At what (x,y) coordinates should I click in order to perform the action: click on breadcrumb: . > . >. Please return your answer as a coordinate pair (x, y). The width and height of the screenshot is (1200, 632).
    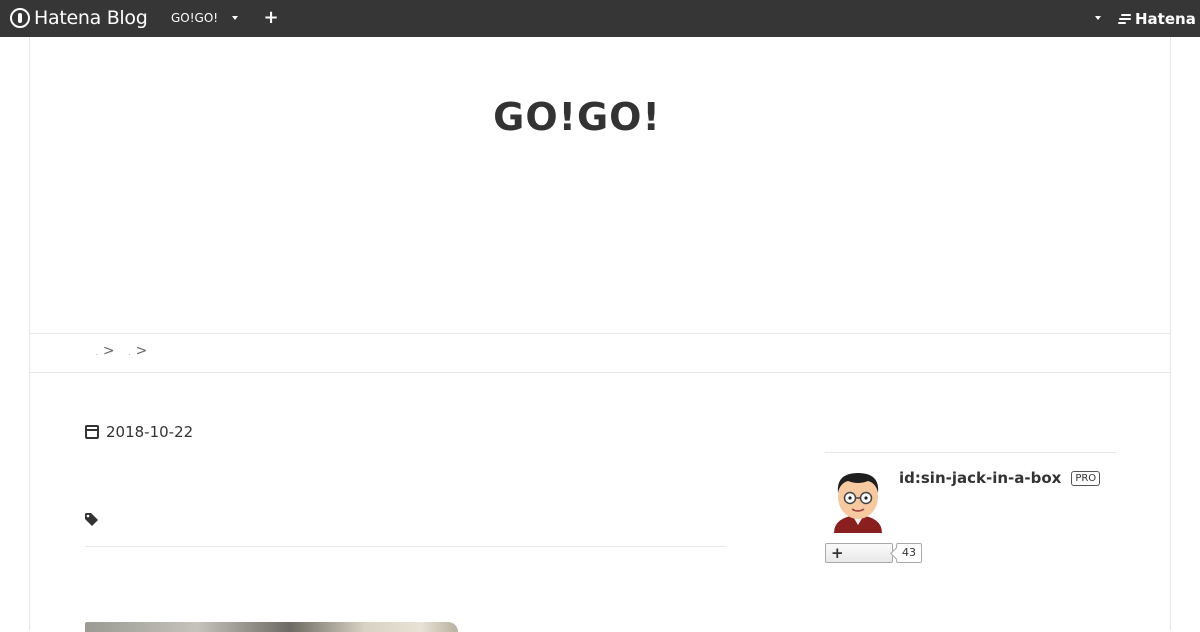
    Looking at the image, I should click on (120, 351).